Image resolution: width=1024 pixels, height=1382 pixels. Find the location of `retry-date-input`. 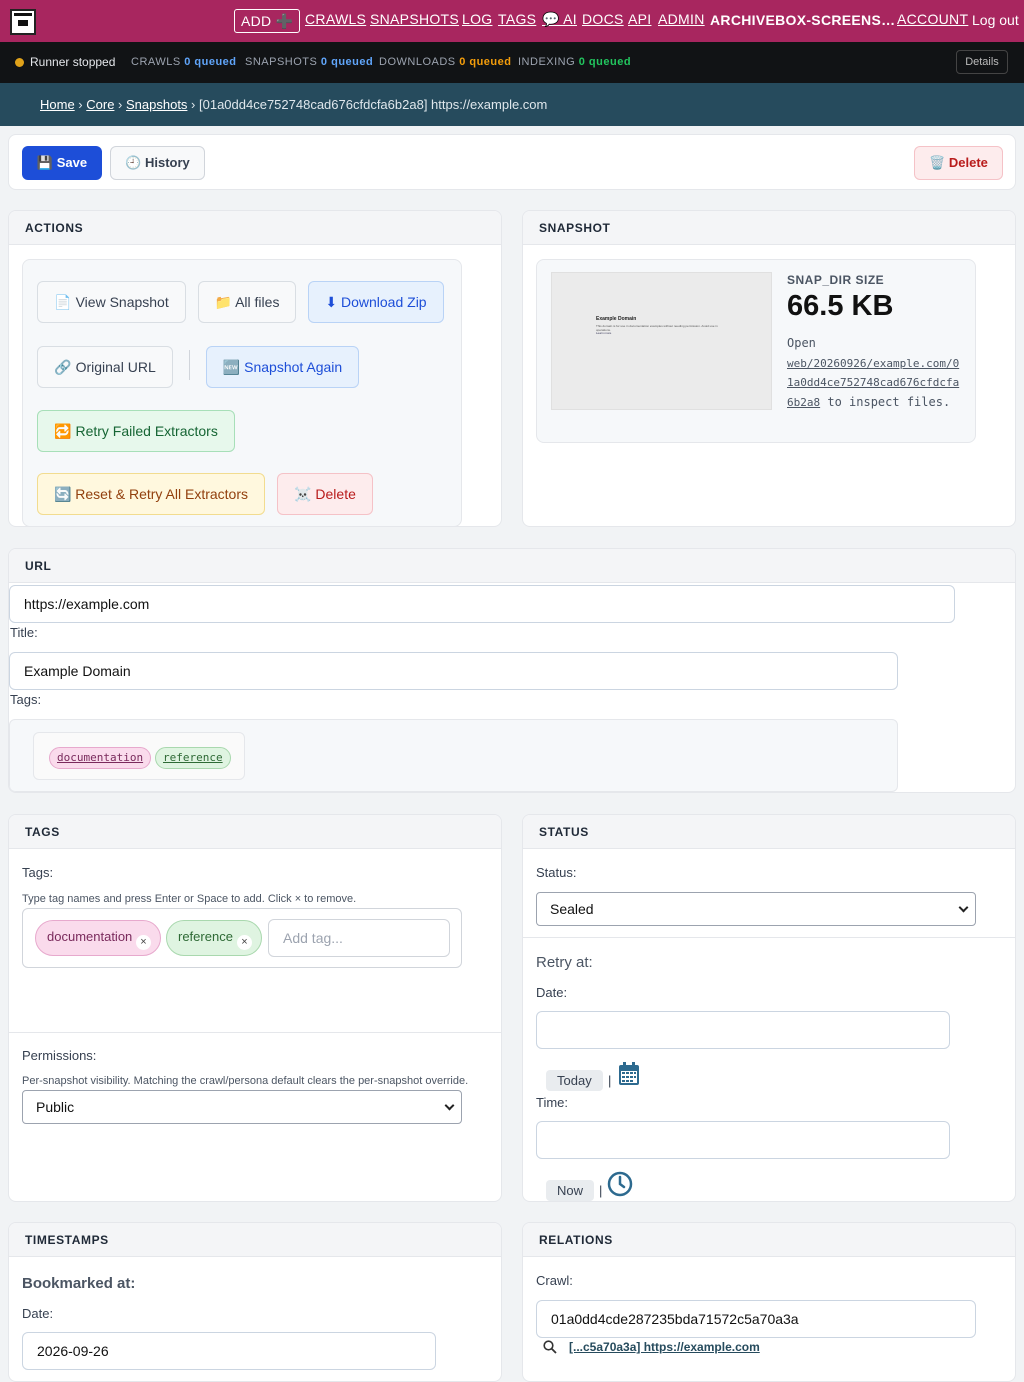

retry-date-input is located at coordinates (743, 1030).